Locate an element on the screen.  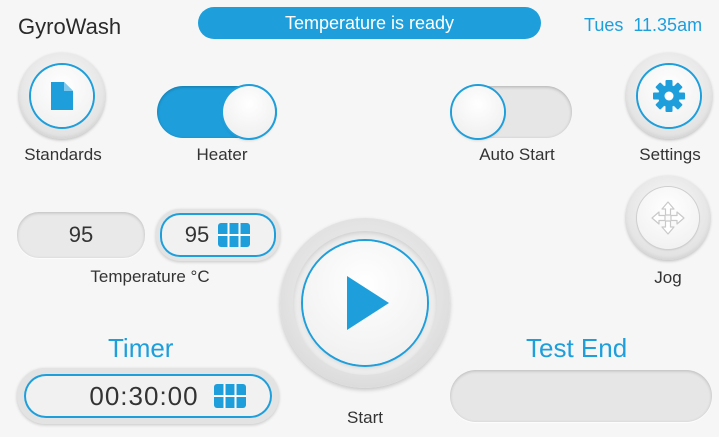
temperature-current-value: 95 is located at coordinates (81, 234).